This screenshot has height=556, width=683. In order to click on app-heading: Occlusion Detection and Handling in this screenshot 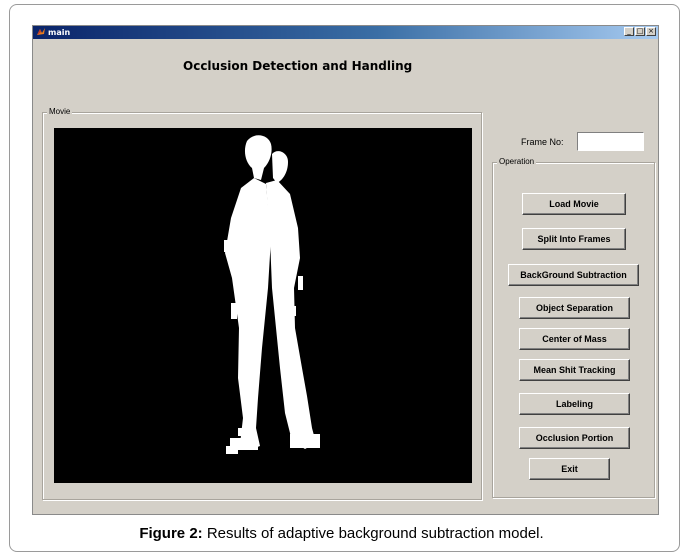, I will do `click(298, 66)`.